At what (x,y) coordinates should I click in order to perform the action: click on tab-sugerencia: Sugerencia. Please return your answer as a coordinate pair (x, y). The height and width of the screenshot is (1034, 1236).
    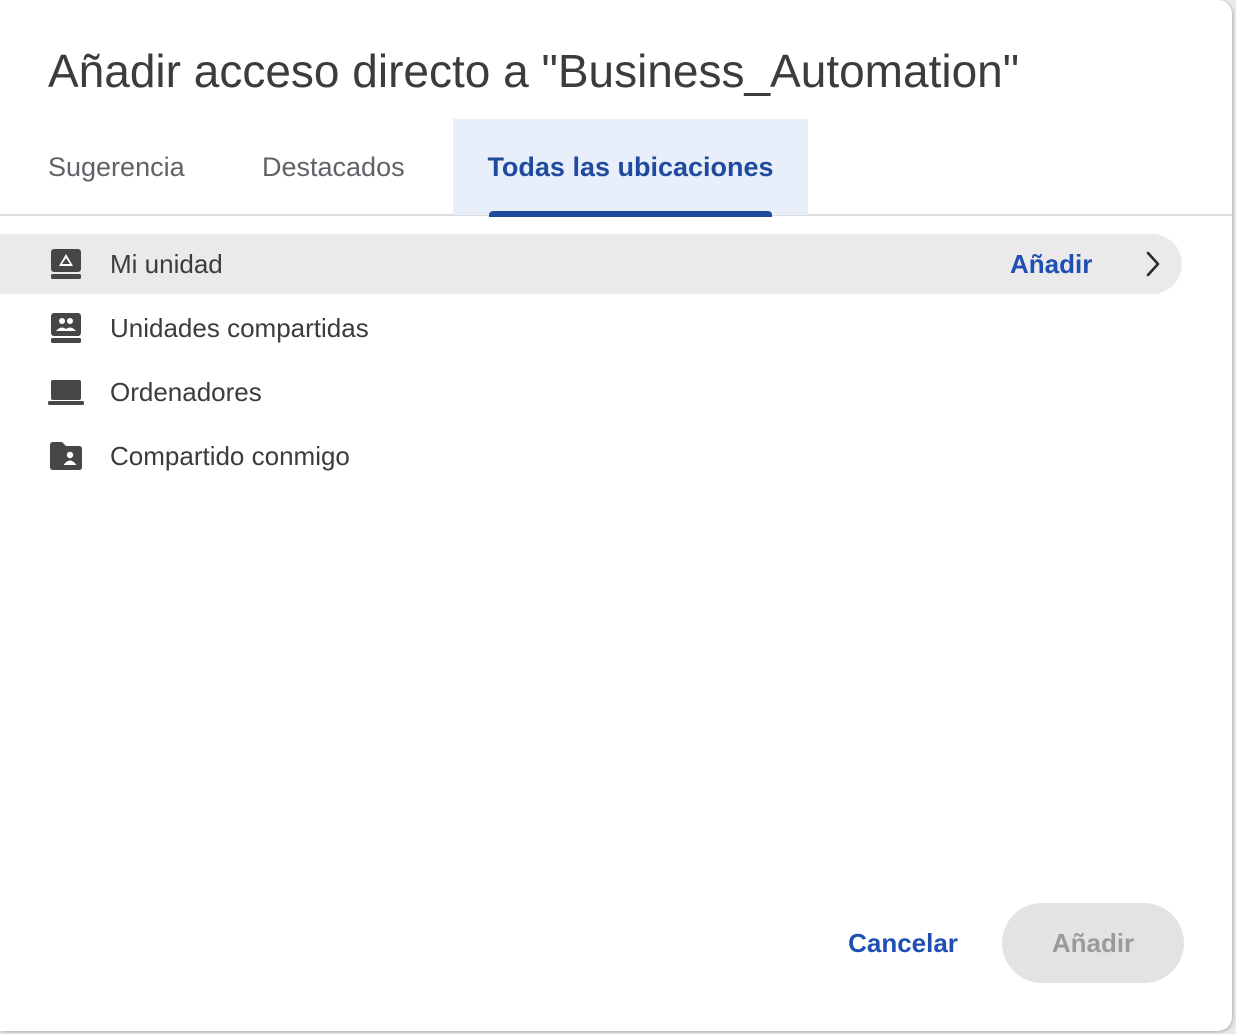
    Looking at the image, I should click on (123, 167).